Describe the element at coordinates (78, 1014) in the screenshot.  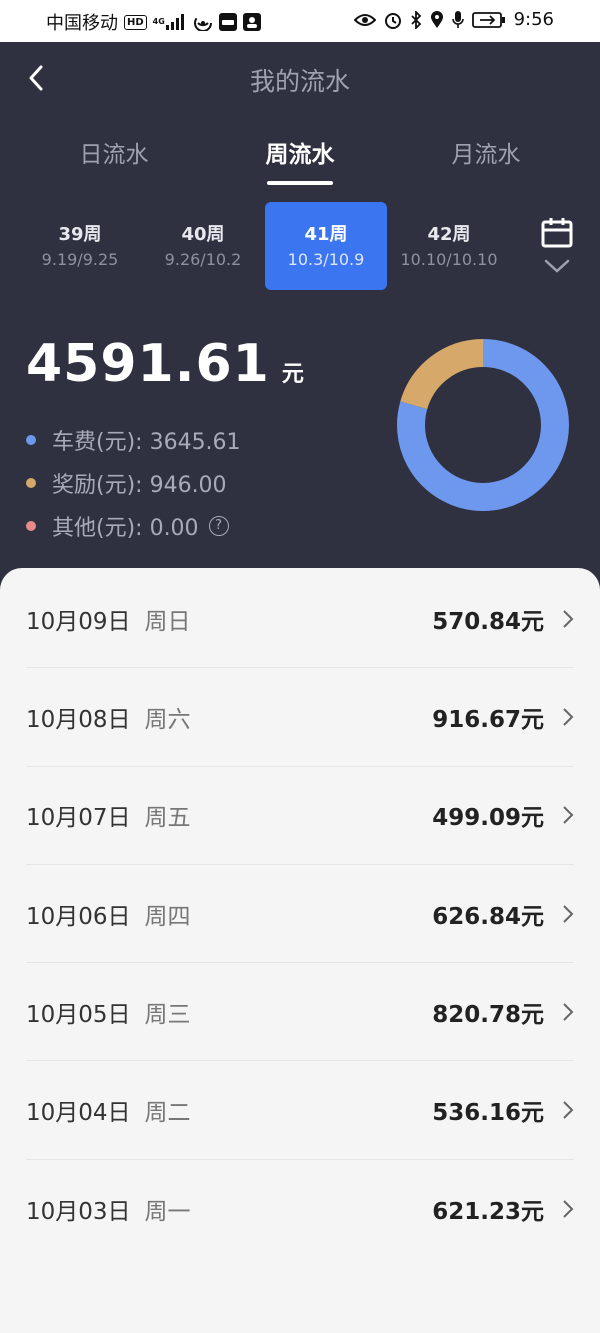
I see `row-date: 10月05日` at that location.